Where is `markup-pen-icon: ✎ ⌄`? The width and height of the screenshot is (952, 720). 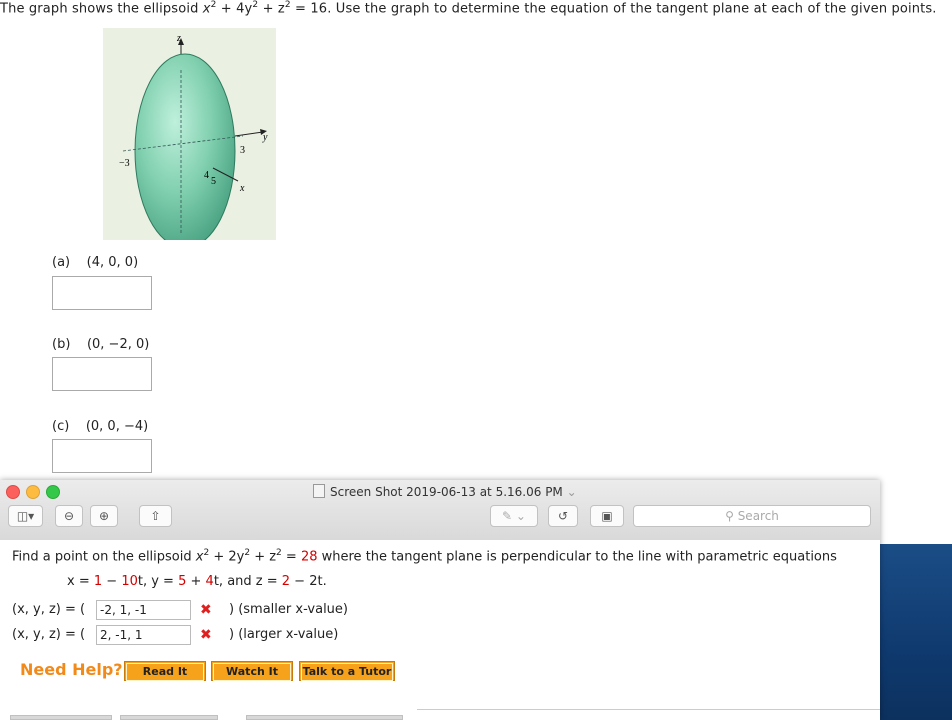 markup-pen-icon: ✎ ⌄ is located at coordinates (514, 516).